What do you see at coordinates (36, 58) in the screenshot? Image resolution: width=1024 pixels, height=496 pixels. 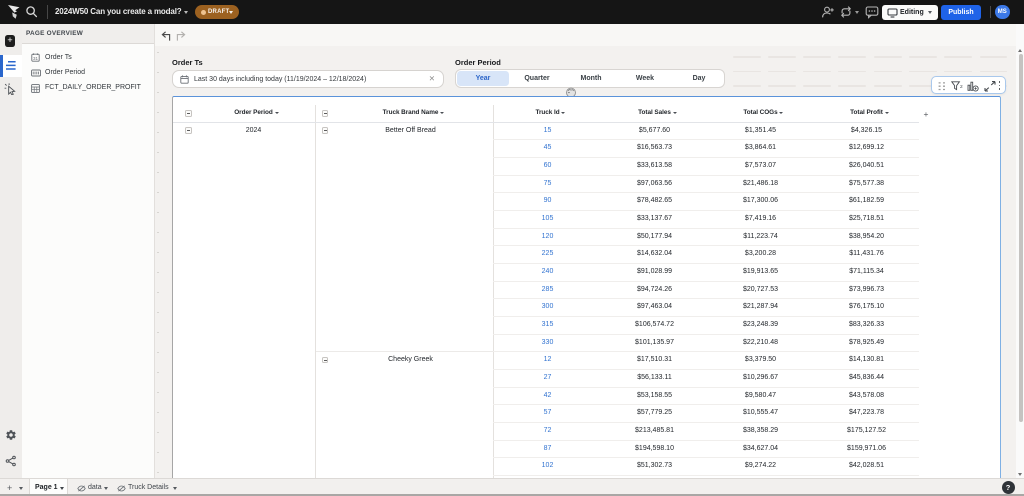 I see `svg-text: 31` at bounding box center [36, 58].